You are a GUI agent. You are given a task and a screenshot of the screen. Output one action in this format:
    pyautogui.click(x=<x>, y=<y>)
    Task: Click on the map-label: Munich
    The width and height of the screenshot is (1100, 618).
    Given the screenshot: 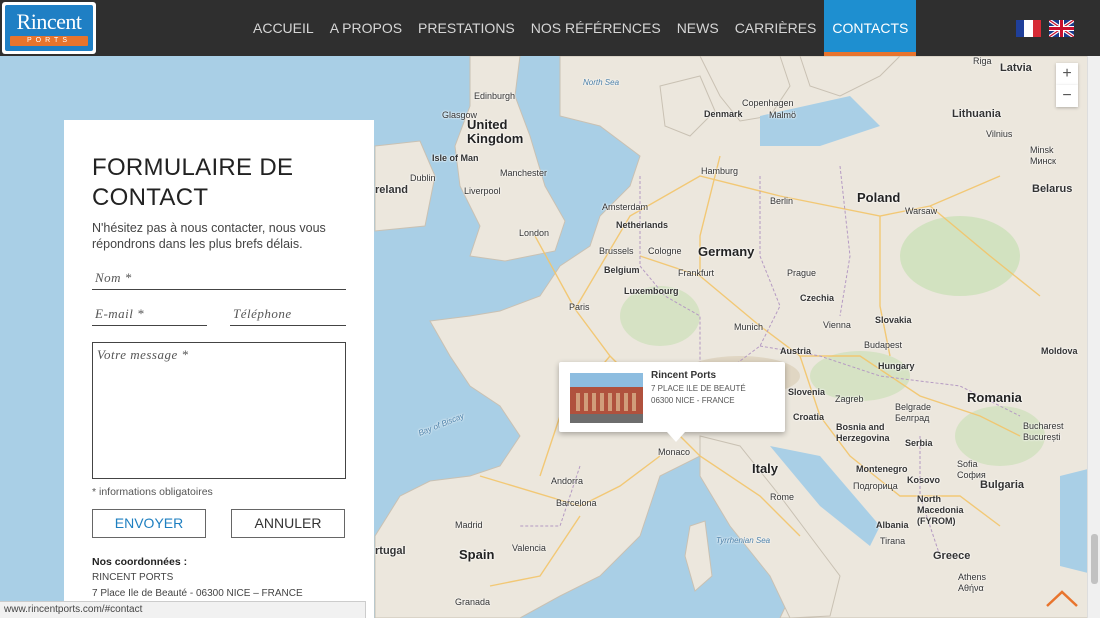 What is the action you would take?
    pyautogui.click(x=749, y=327)
    